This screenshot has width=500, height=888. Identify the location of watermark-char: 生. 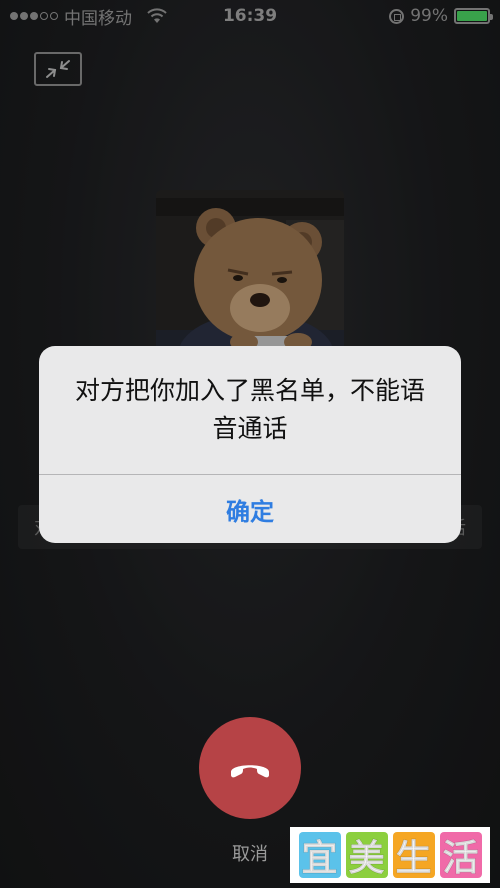
(413, 856).